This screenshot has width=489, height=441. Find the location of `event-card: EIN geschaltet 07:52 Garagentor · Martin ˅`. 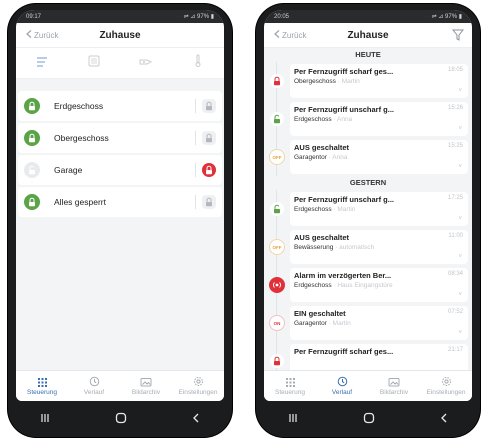

event-card: EIN geschaltet 07:52 Garagentor · Martin ˅ is located at coordinates (379, 323).